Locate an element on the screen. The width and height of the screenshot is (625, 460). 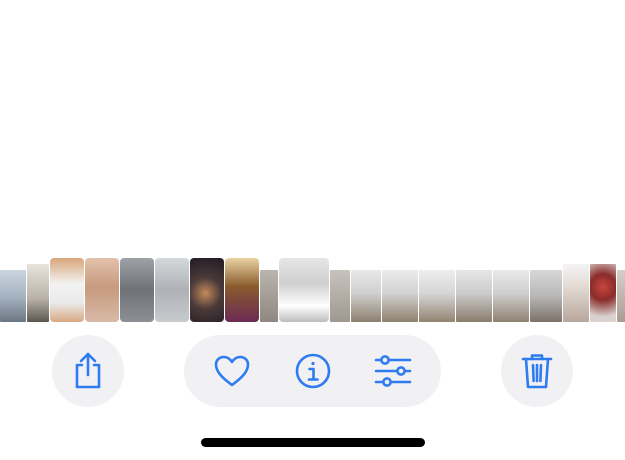
adjust-sliders-icon is located at coordinates (393, 371).